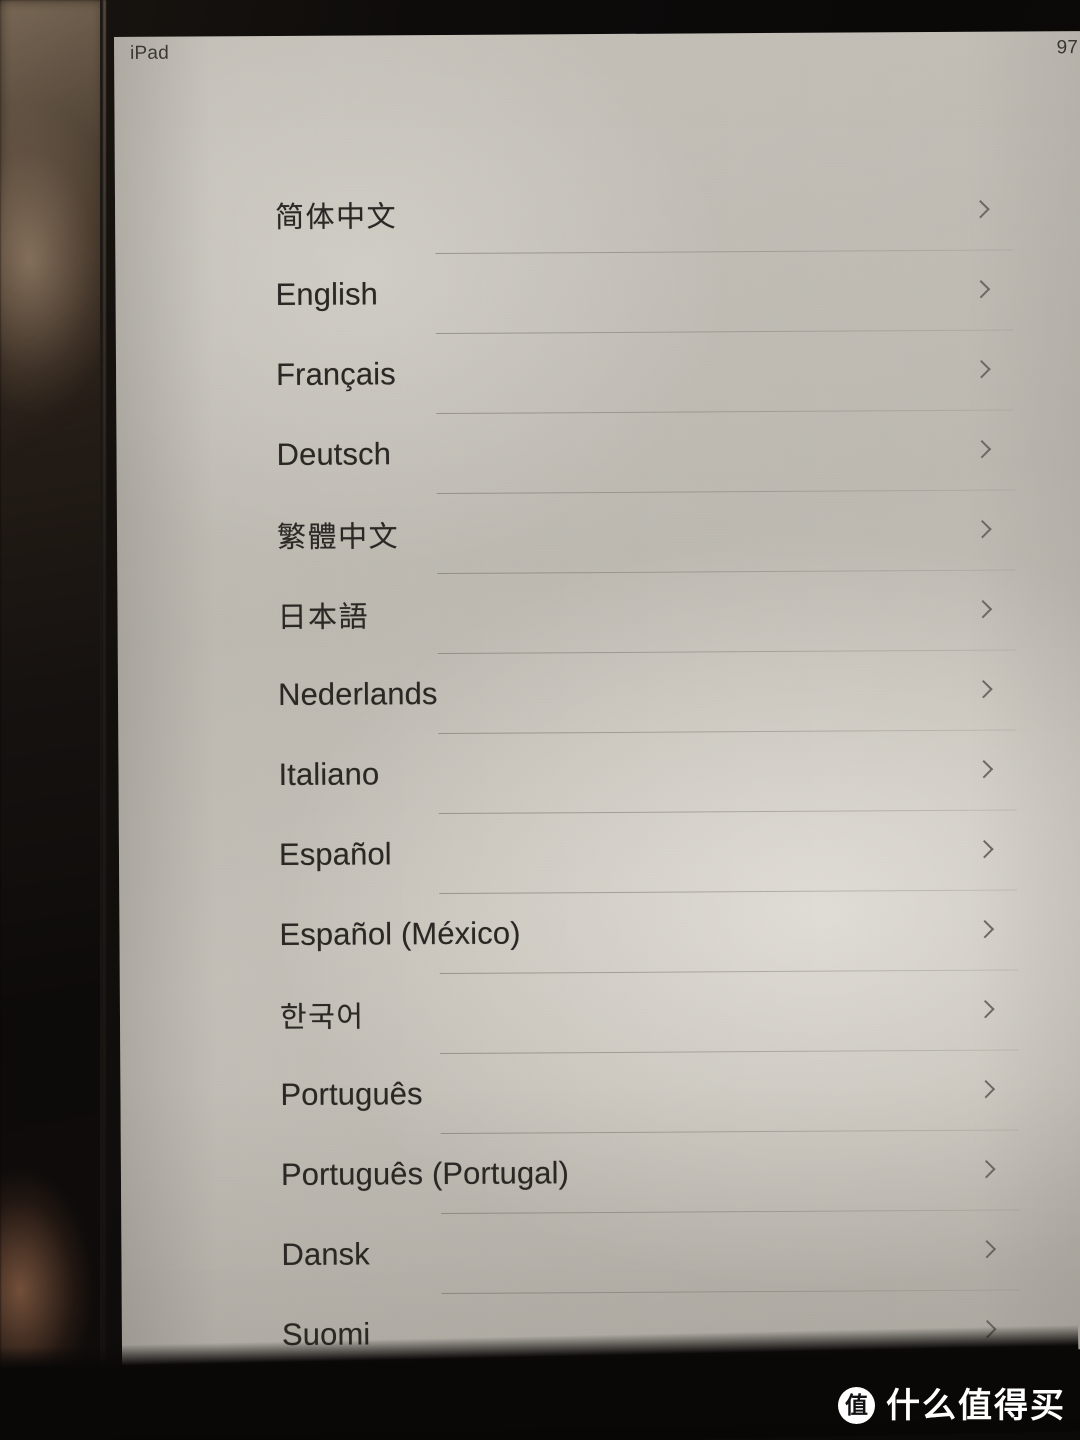 Image resolution: width=1080 pixels, height=1440 pixels. What do you see at coordinates (1067, 48) in the screenshot?
I see `status-bar-battery-percent: 97` at bounding box center [1067, 48].